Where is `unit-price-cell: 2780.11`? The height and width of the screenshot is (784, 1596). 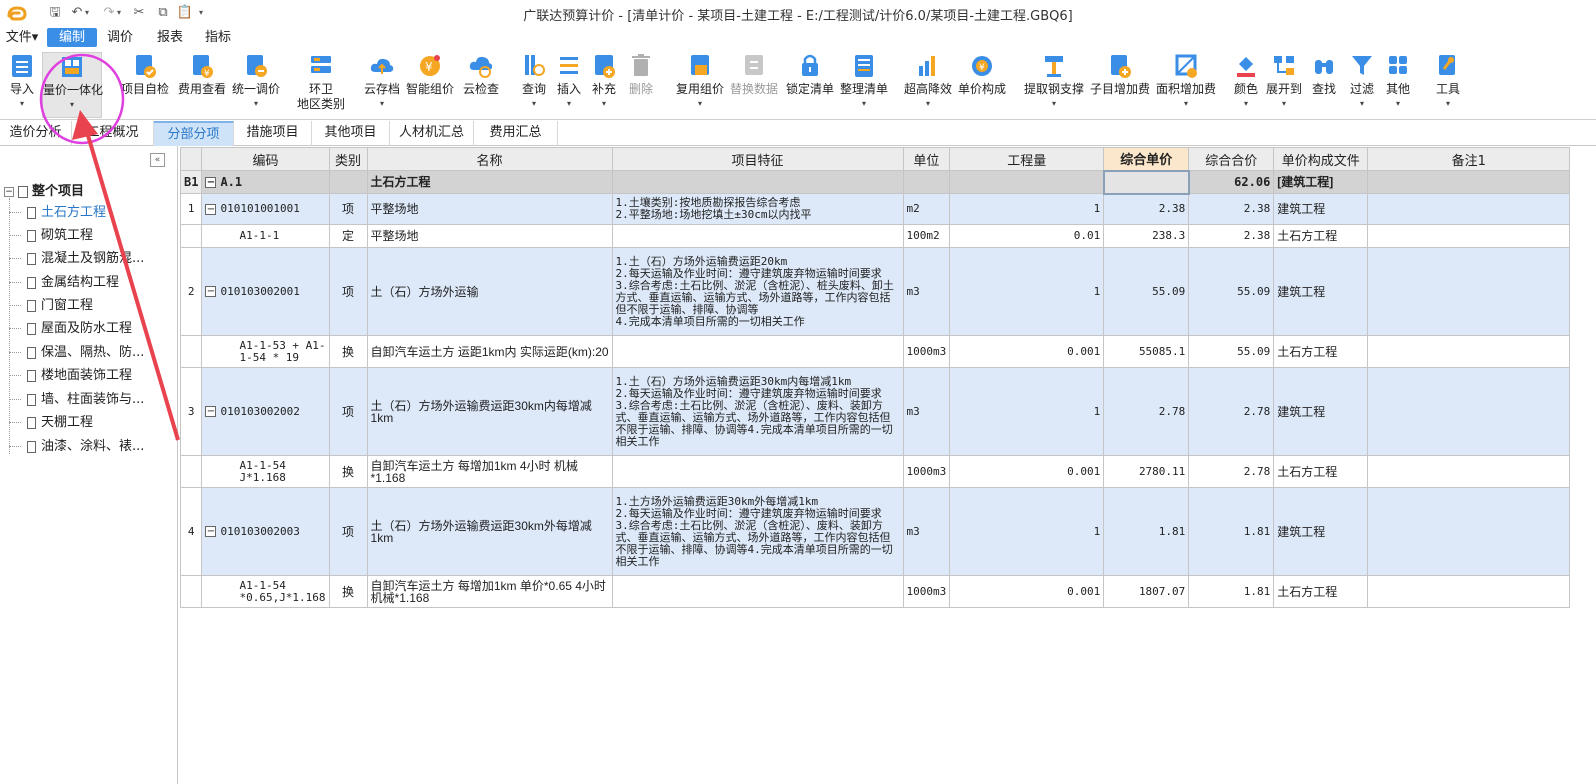
unit-price-cell: 2780.11 is located at coordinates (1146, 471).